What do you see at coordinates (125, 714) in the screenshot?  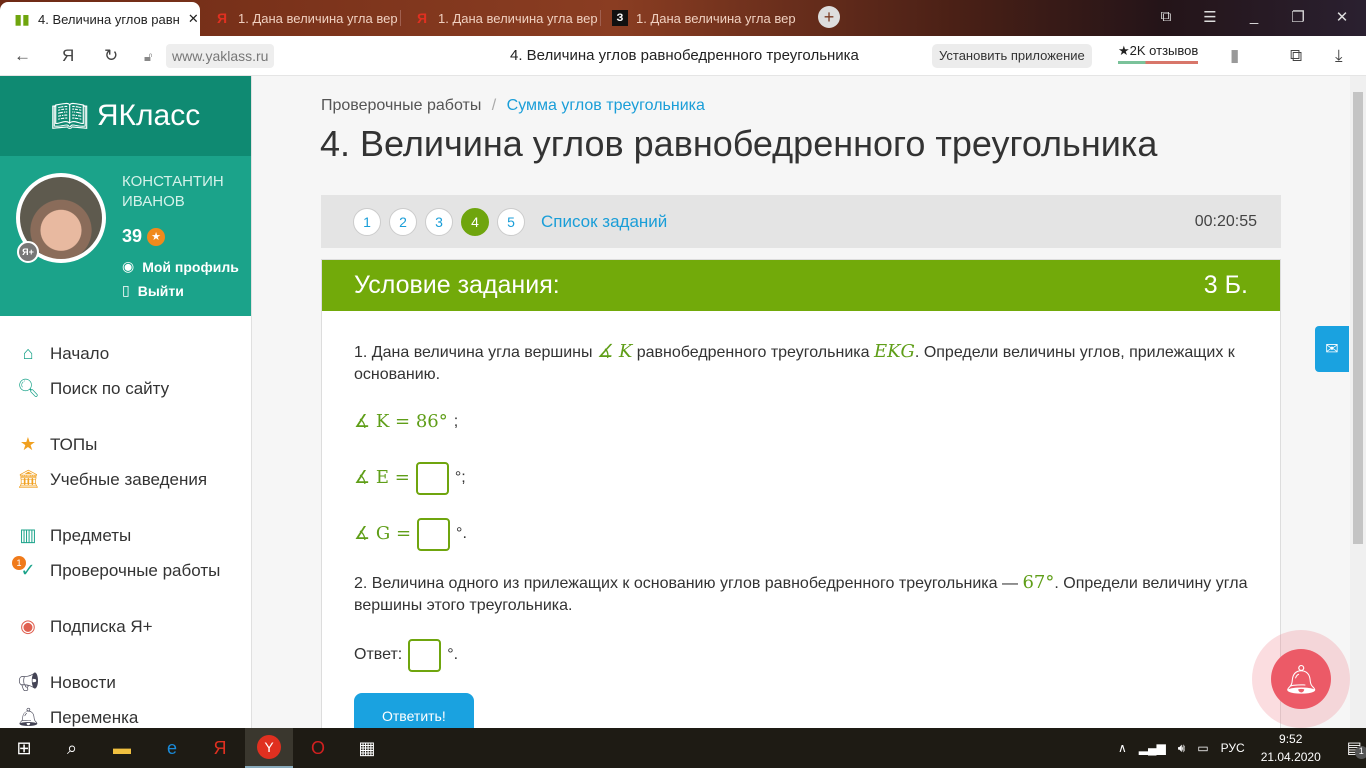 I see `sidebar-item-break: 🔔︎ Переменка` at bounding box center [125, 714].